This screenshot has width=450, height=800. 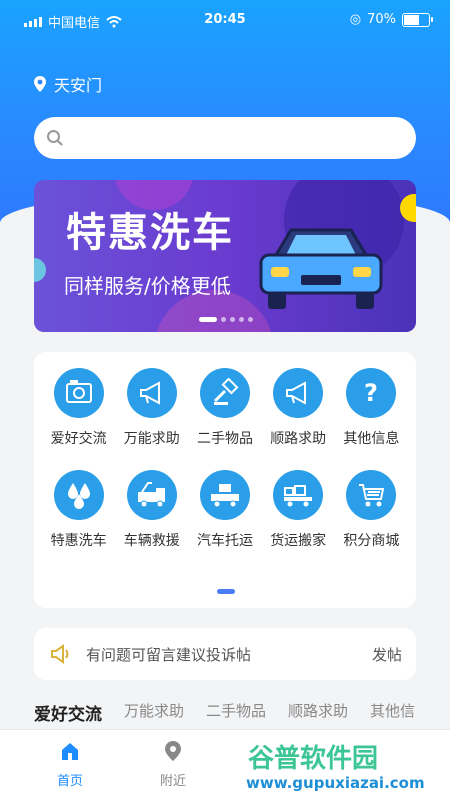 I want to click on watermark-logo: 谷普软件园, so click(x=313, y=759).